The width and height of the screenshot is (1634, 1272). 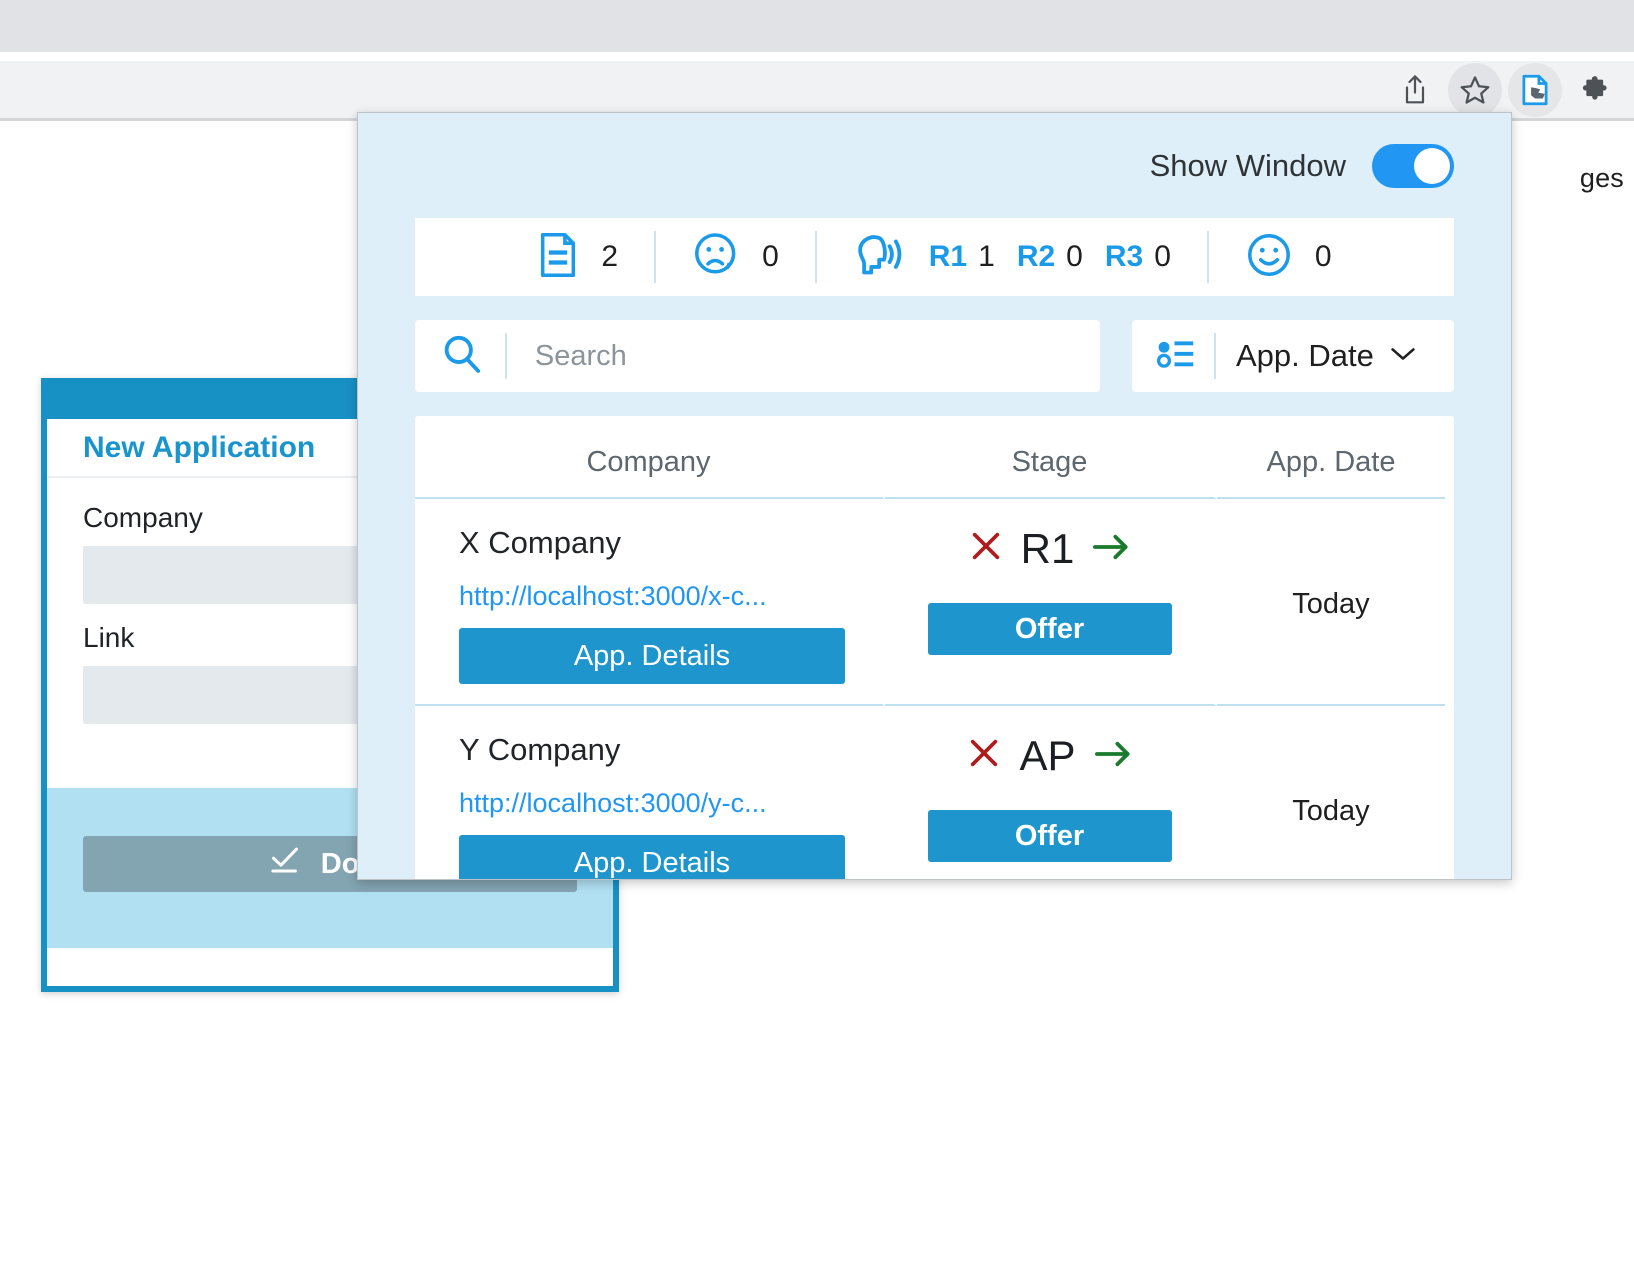 What do you see at coordinates (1403, 356) in the screenshot?
I see `chevron-down-icon` at bounding box center [1403, 356].